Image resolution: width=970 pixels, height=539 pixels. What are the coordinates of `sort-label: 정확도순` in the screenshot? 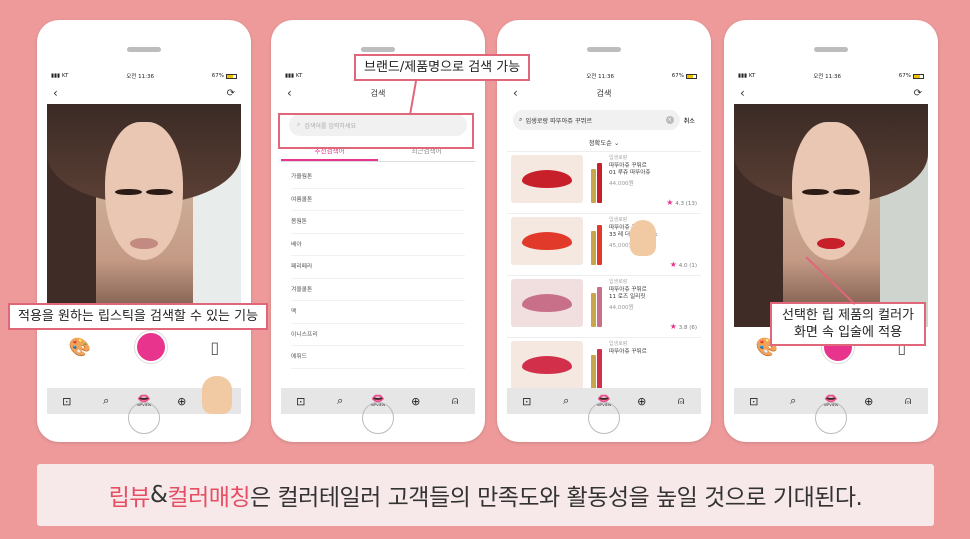 It's located at (600, 143).